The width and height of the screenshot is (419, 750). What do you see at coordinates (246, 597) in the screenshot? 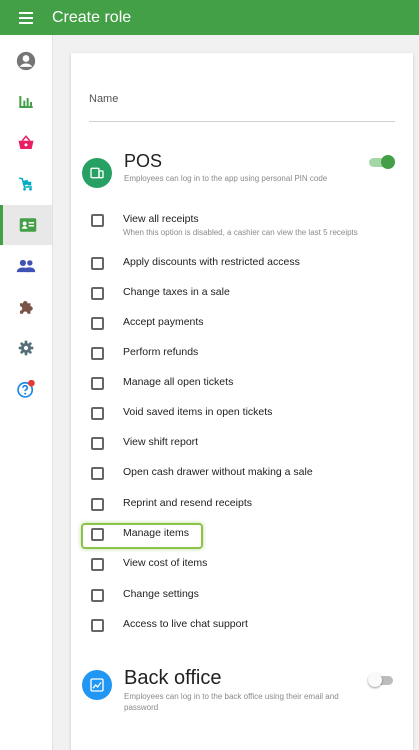
I see `permission-change-settings: Change settings` at bounding box center [246, 597].